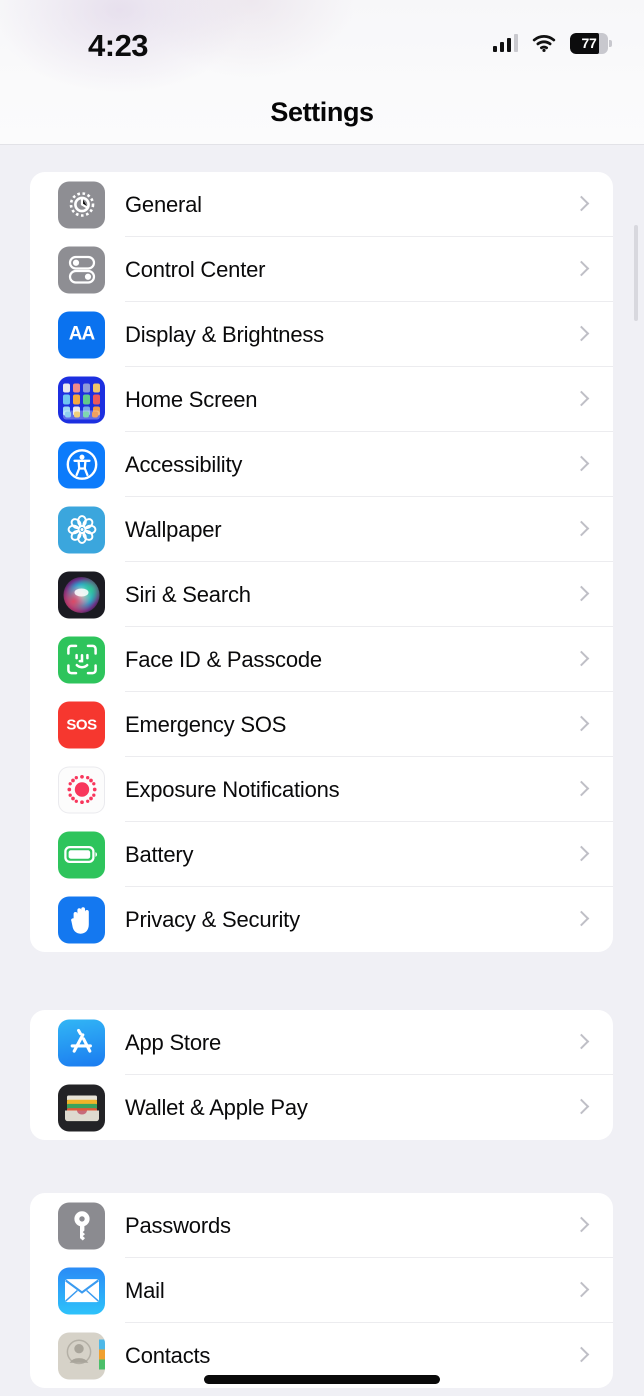  I want to click on battery-icon: 77, so click(591, 43).